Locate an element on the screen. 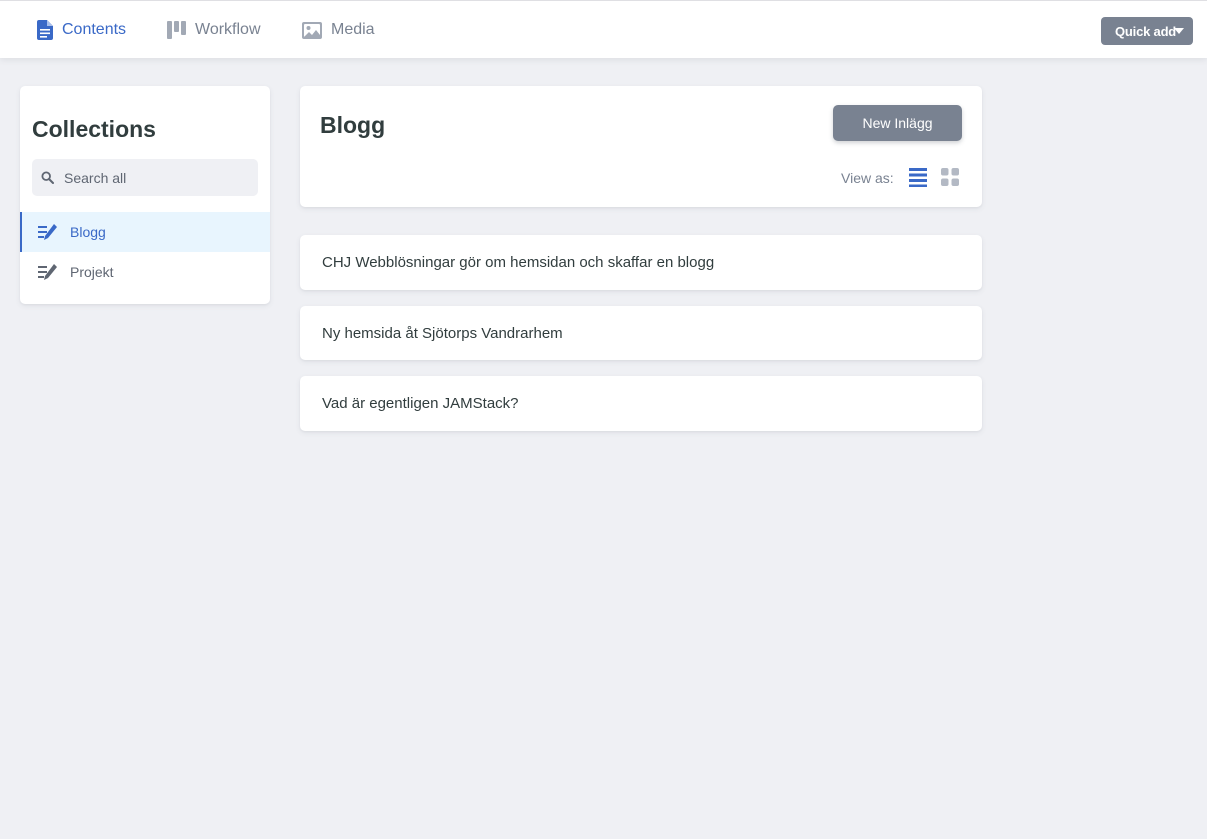  chevron-down-icon is located at coordinates (1179, 31).